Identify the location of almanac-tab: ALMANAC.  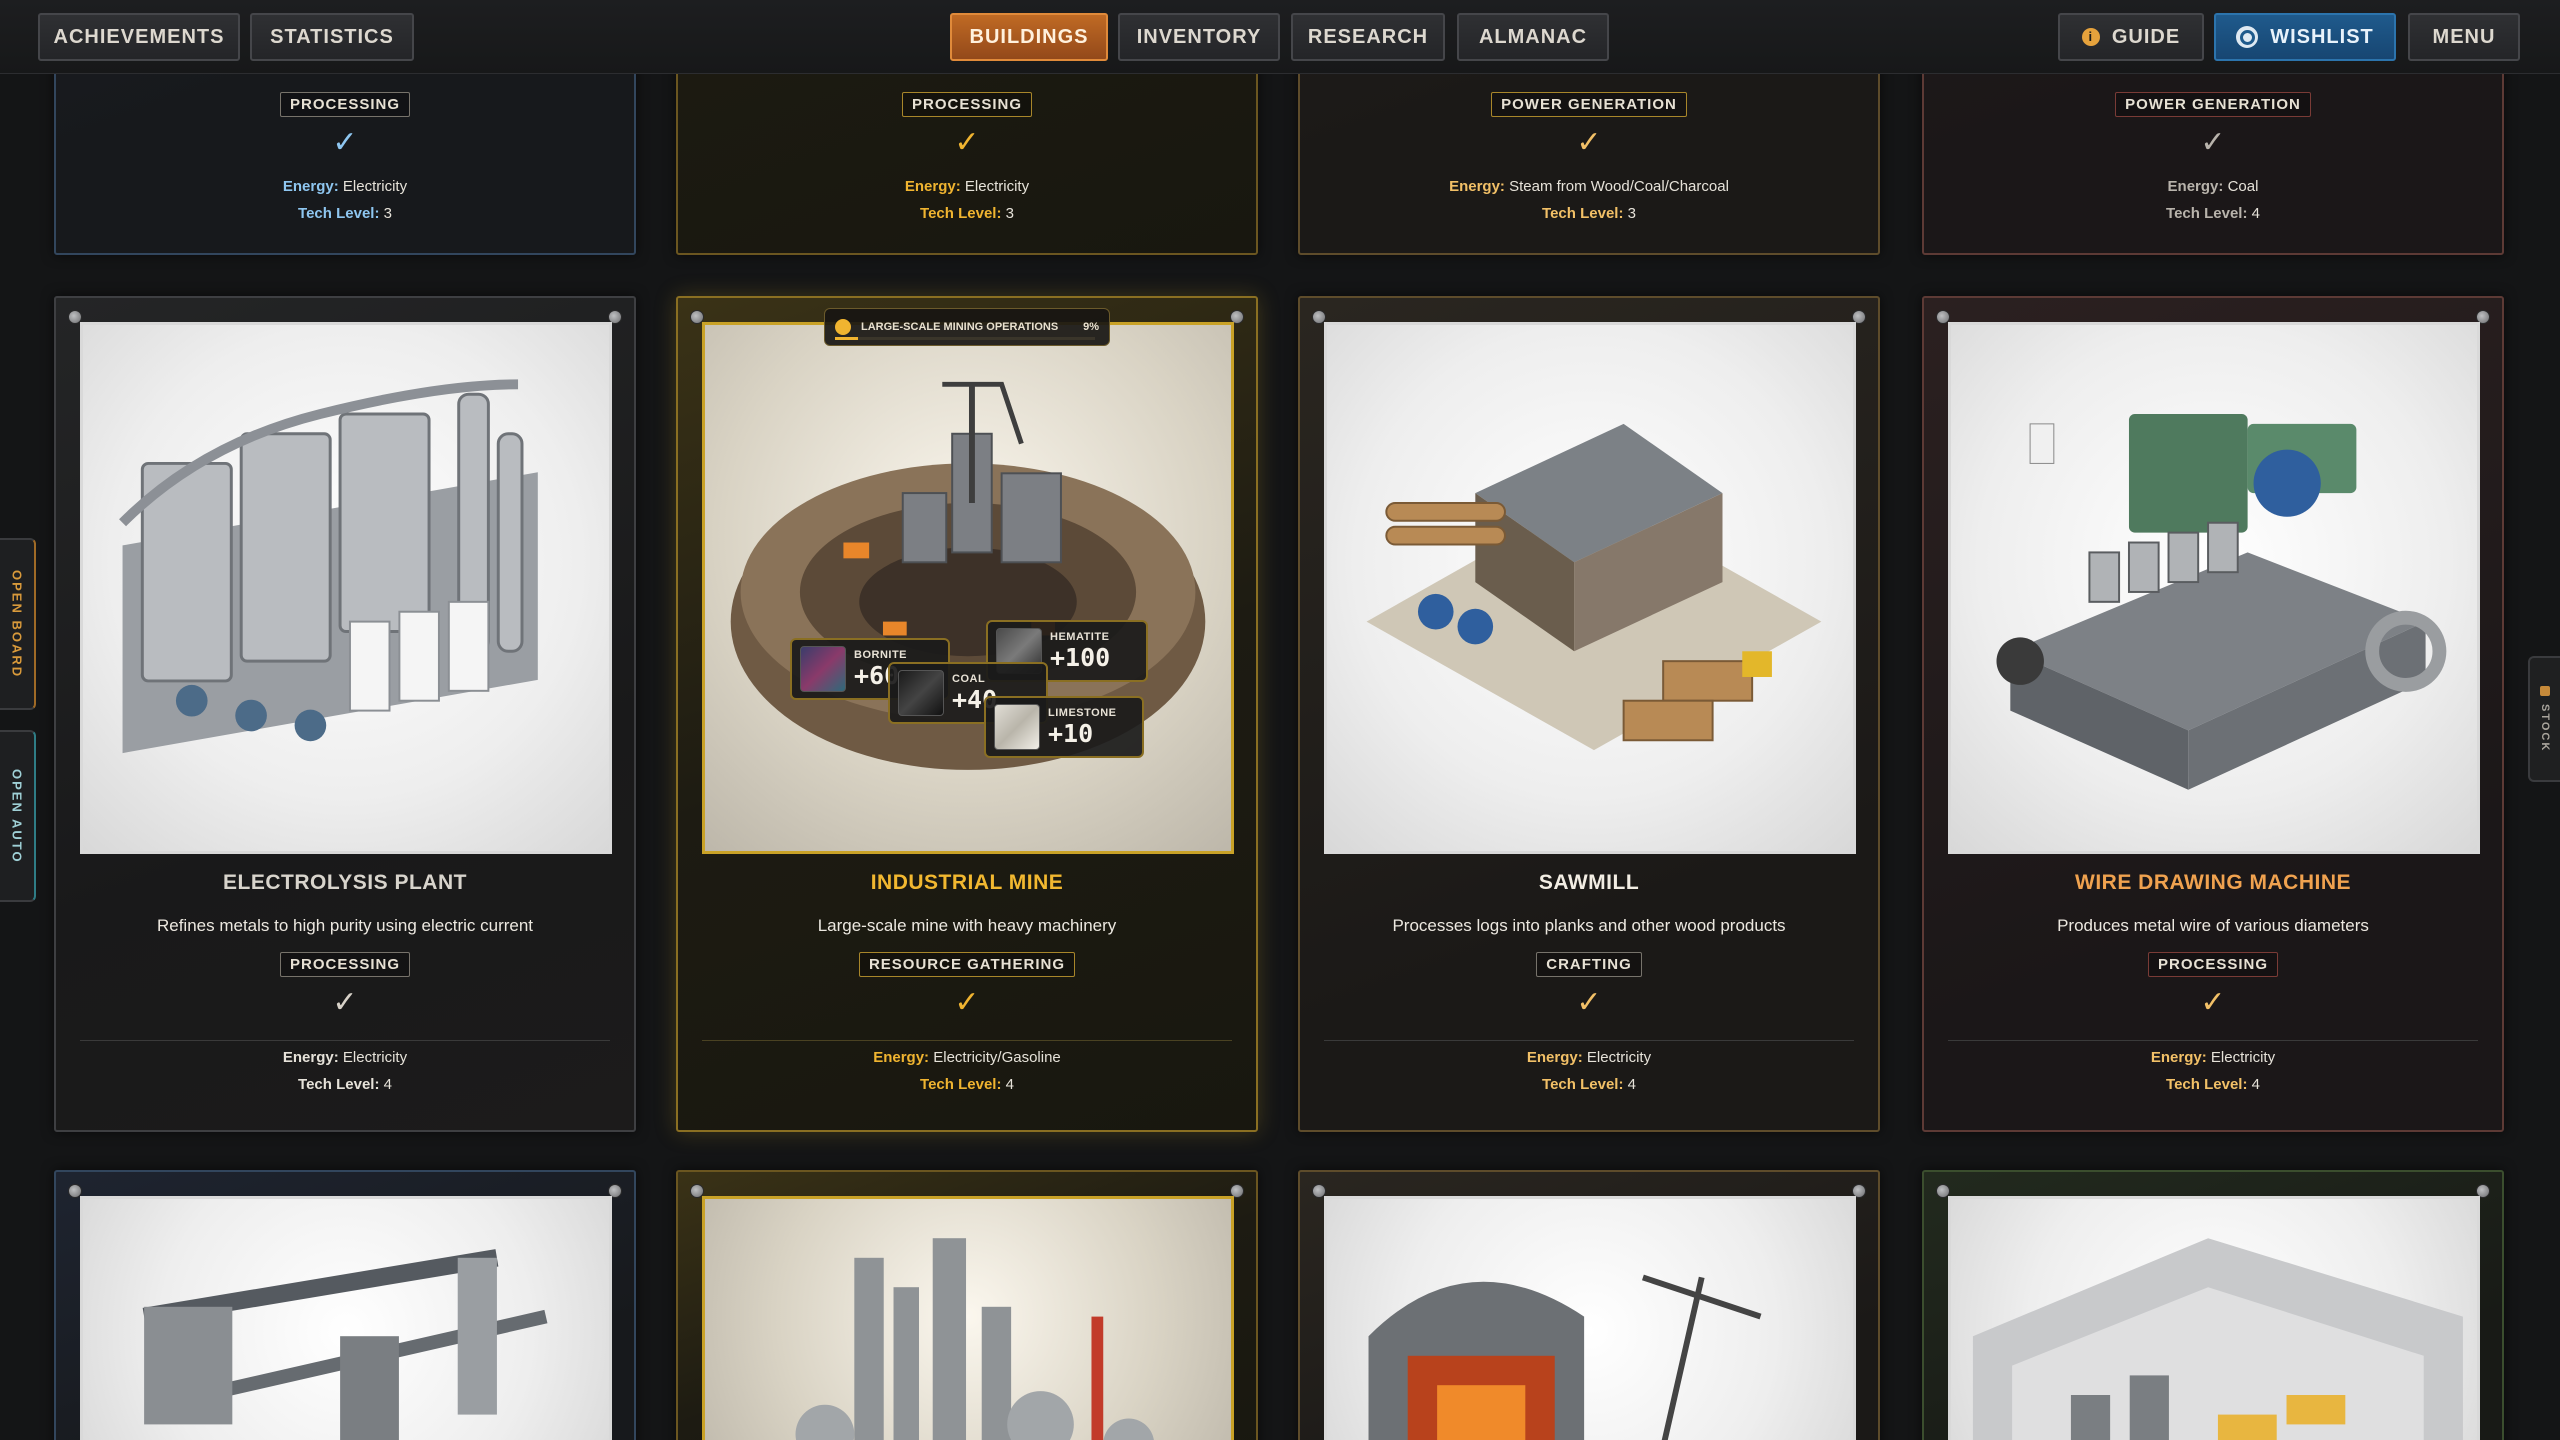
(1533, 37).